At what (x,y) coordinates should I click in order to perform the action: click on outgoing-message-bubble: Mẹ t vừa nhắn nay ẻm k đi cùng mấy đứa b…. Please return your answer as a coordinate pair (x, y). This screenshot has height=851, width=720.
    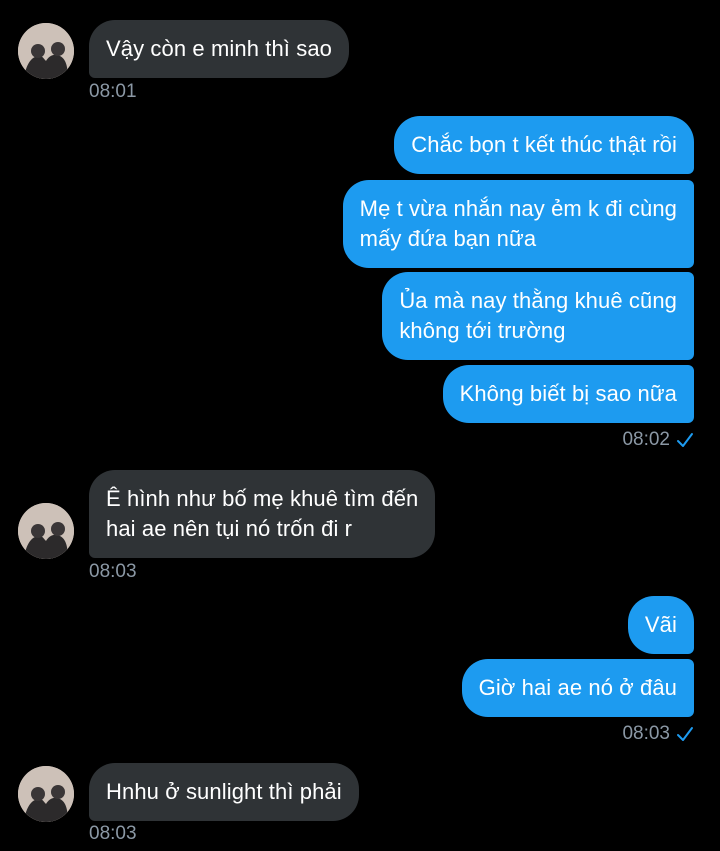
    Looking at the image, I should click on (518, 224).